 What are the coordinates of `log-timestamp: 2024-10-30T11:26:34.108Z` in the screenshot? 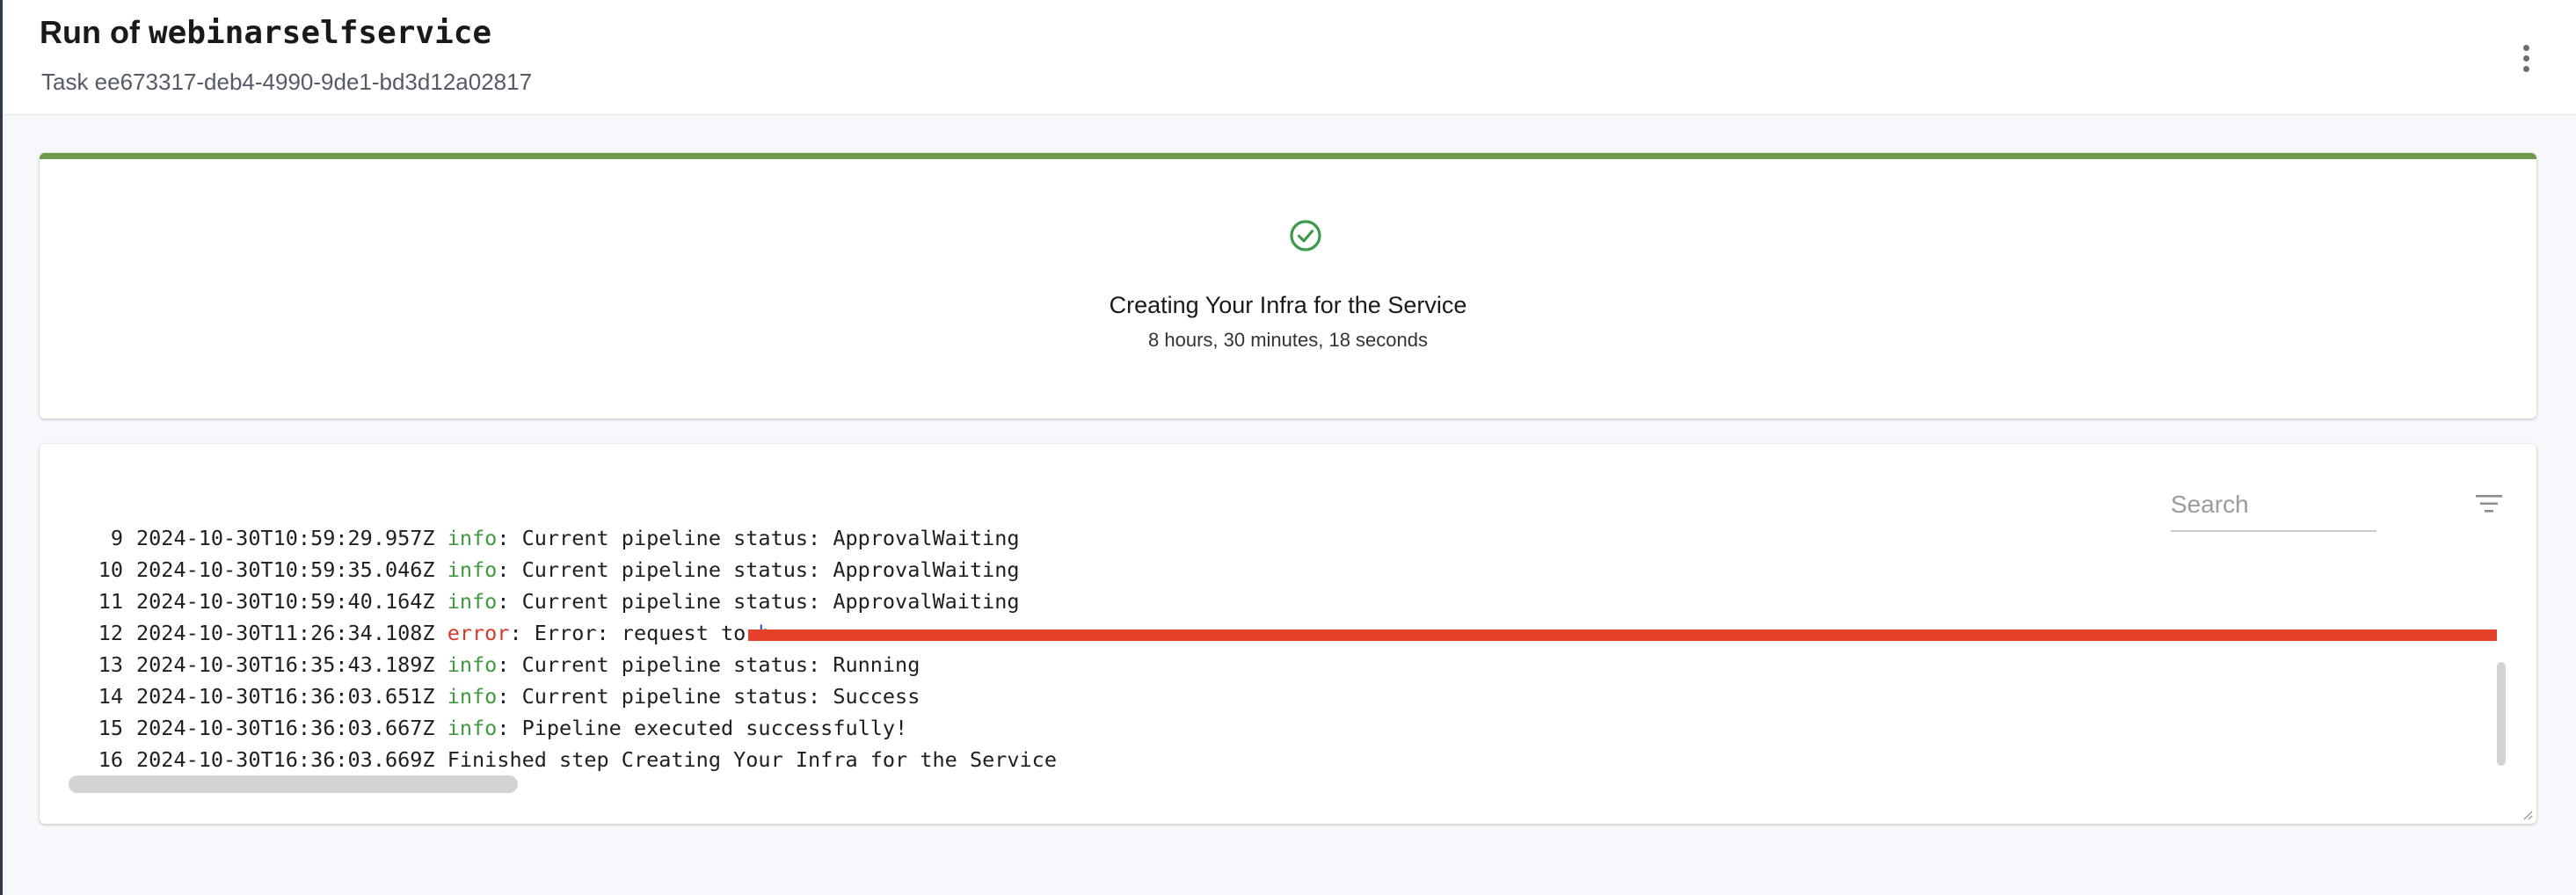 It's located at (285, 633).